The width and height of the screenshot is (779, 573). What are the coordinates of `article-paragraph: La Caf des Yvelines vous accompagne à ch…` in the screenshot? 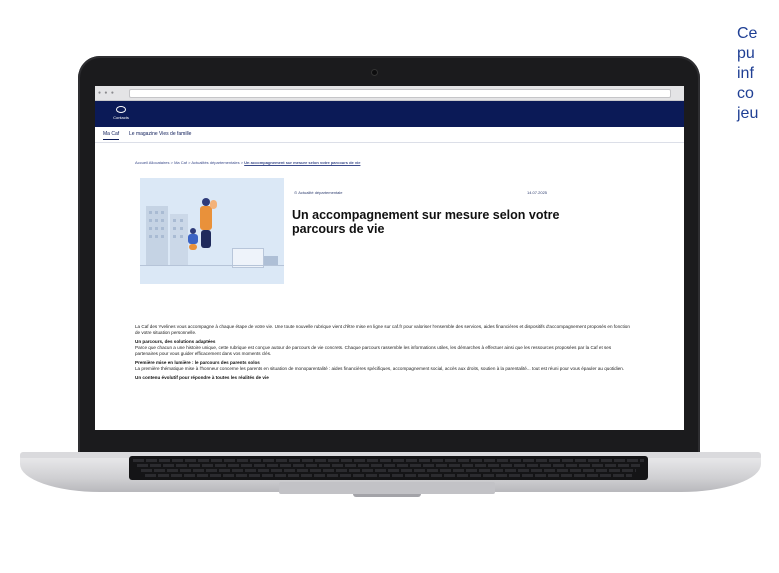 It's located at (385, 330).